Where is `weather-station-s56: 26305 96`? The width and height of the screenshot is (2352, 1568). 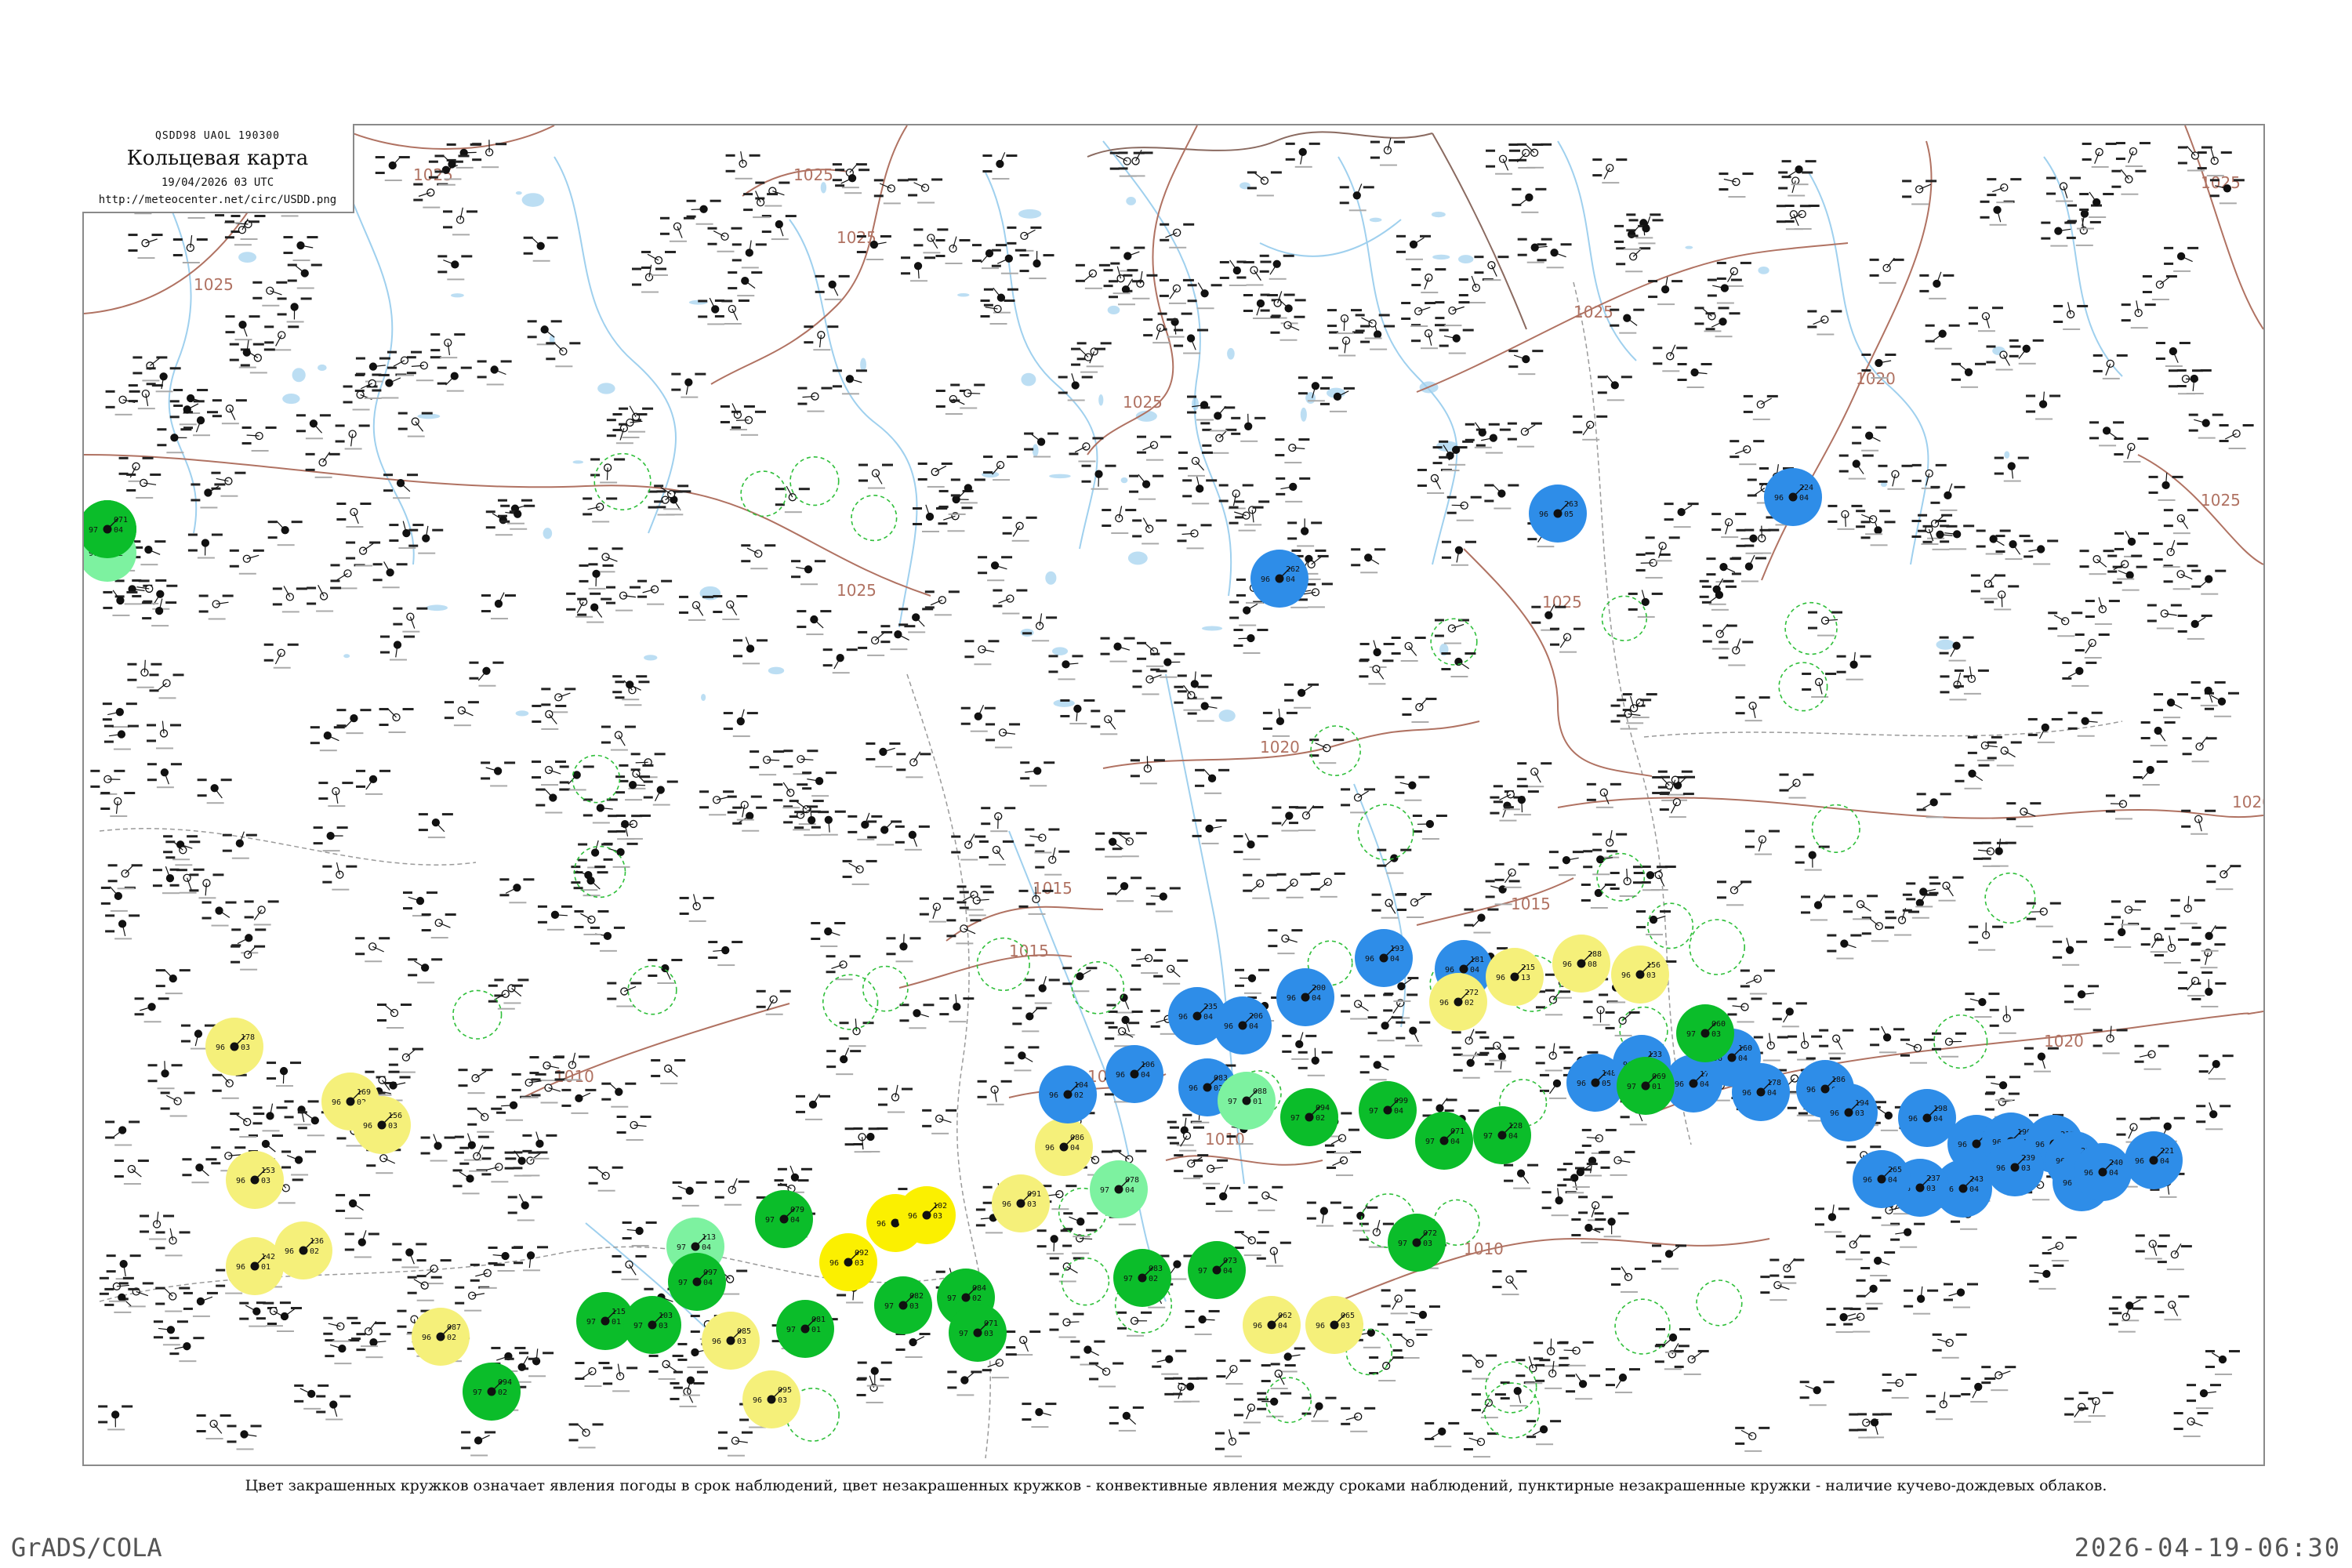
weather-station-s56: 26305 96 is located at coordinates (1558, 514).